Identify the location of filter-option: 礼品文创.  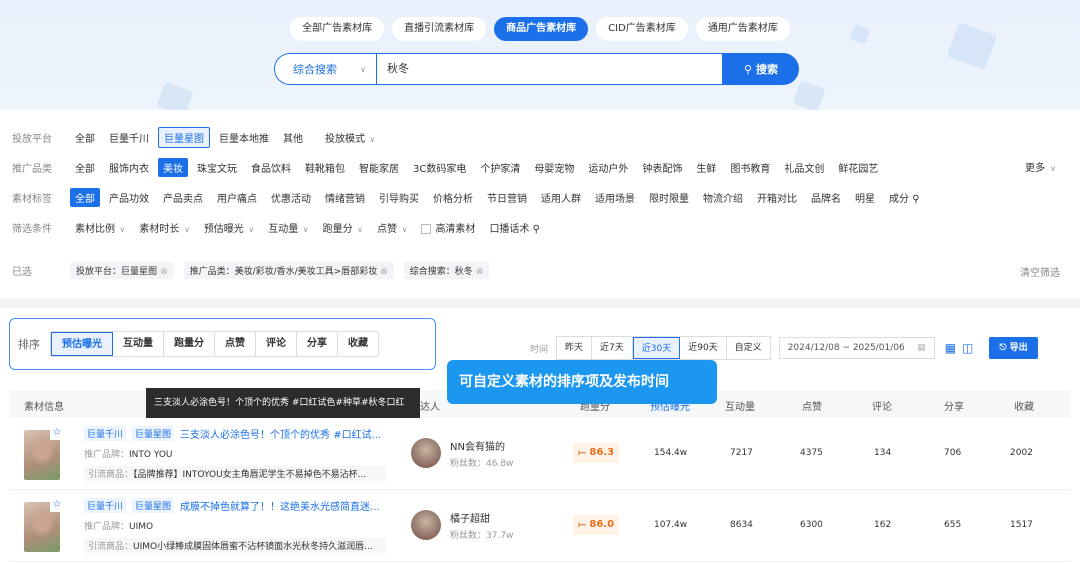
(804, 167).